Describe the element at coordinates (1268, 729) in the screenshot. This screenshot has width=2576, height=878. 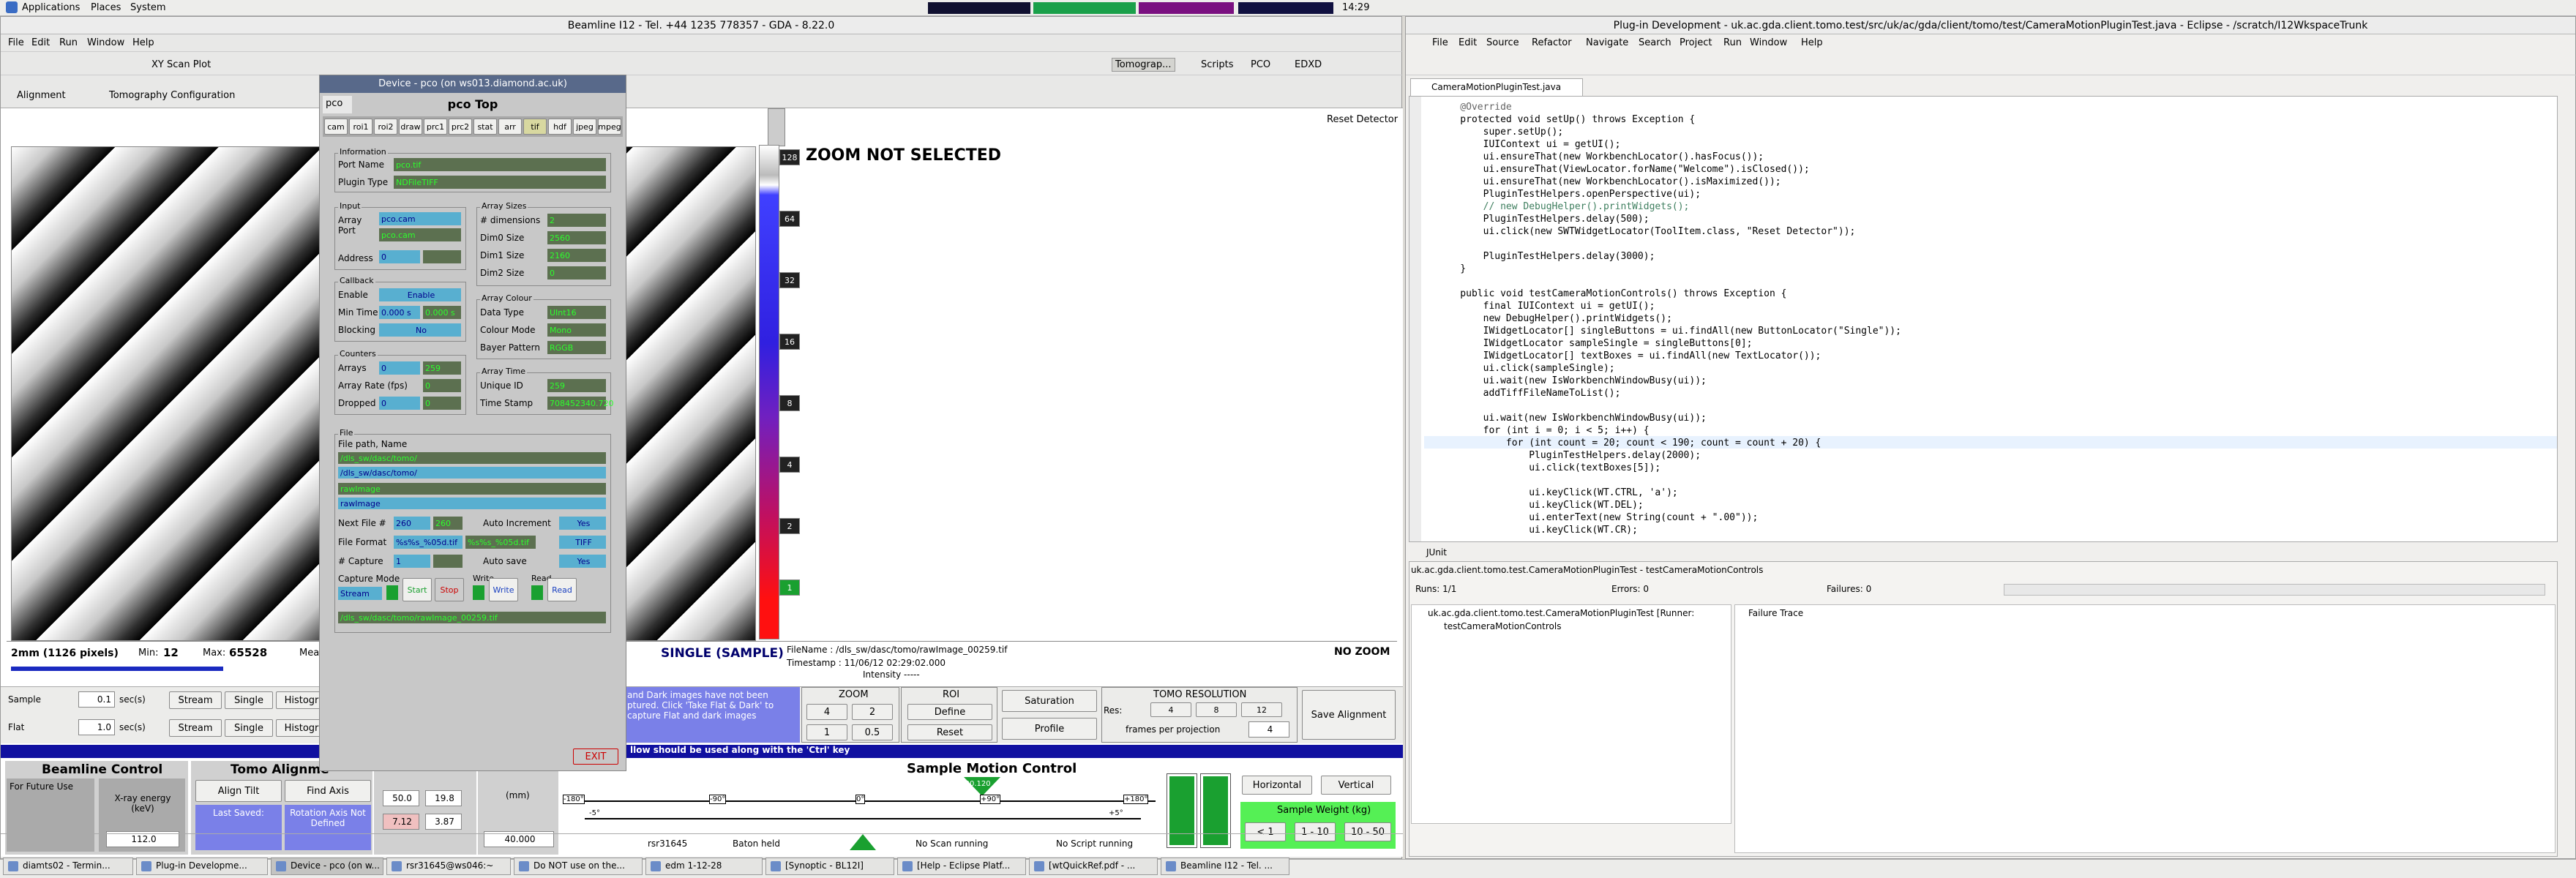
I see `fpp-input: 4` at that location.